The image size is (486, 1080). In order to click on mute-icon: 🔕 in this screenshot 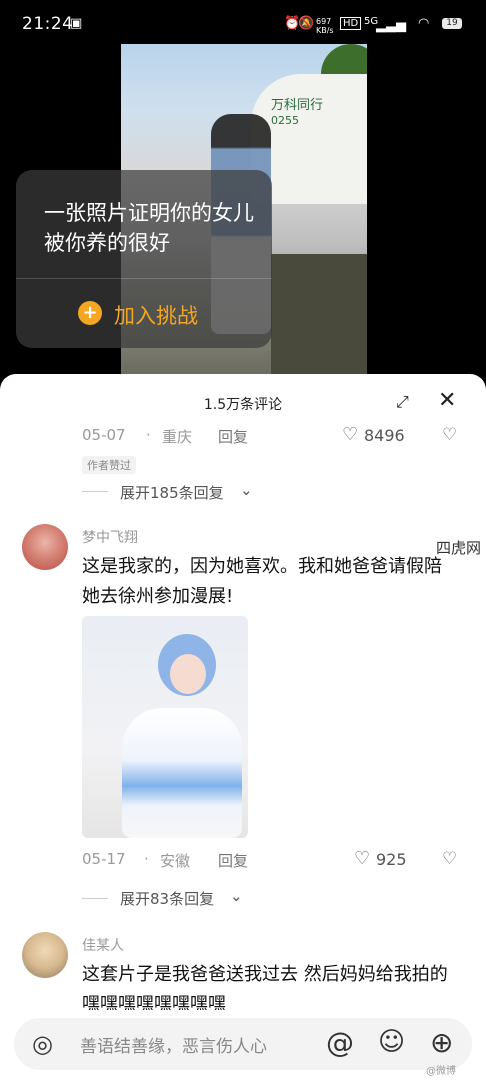, I will do `click(306, 23)`.